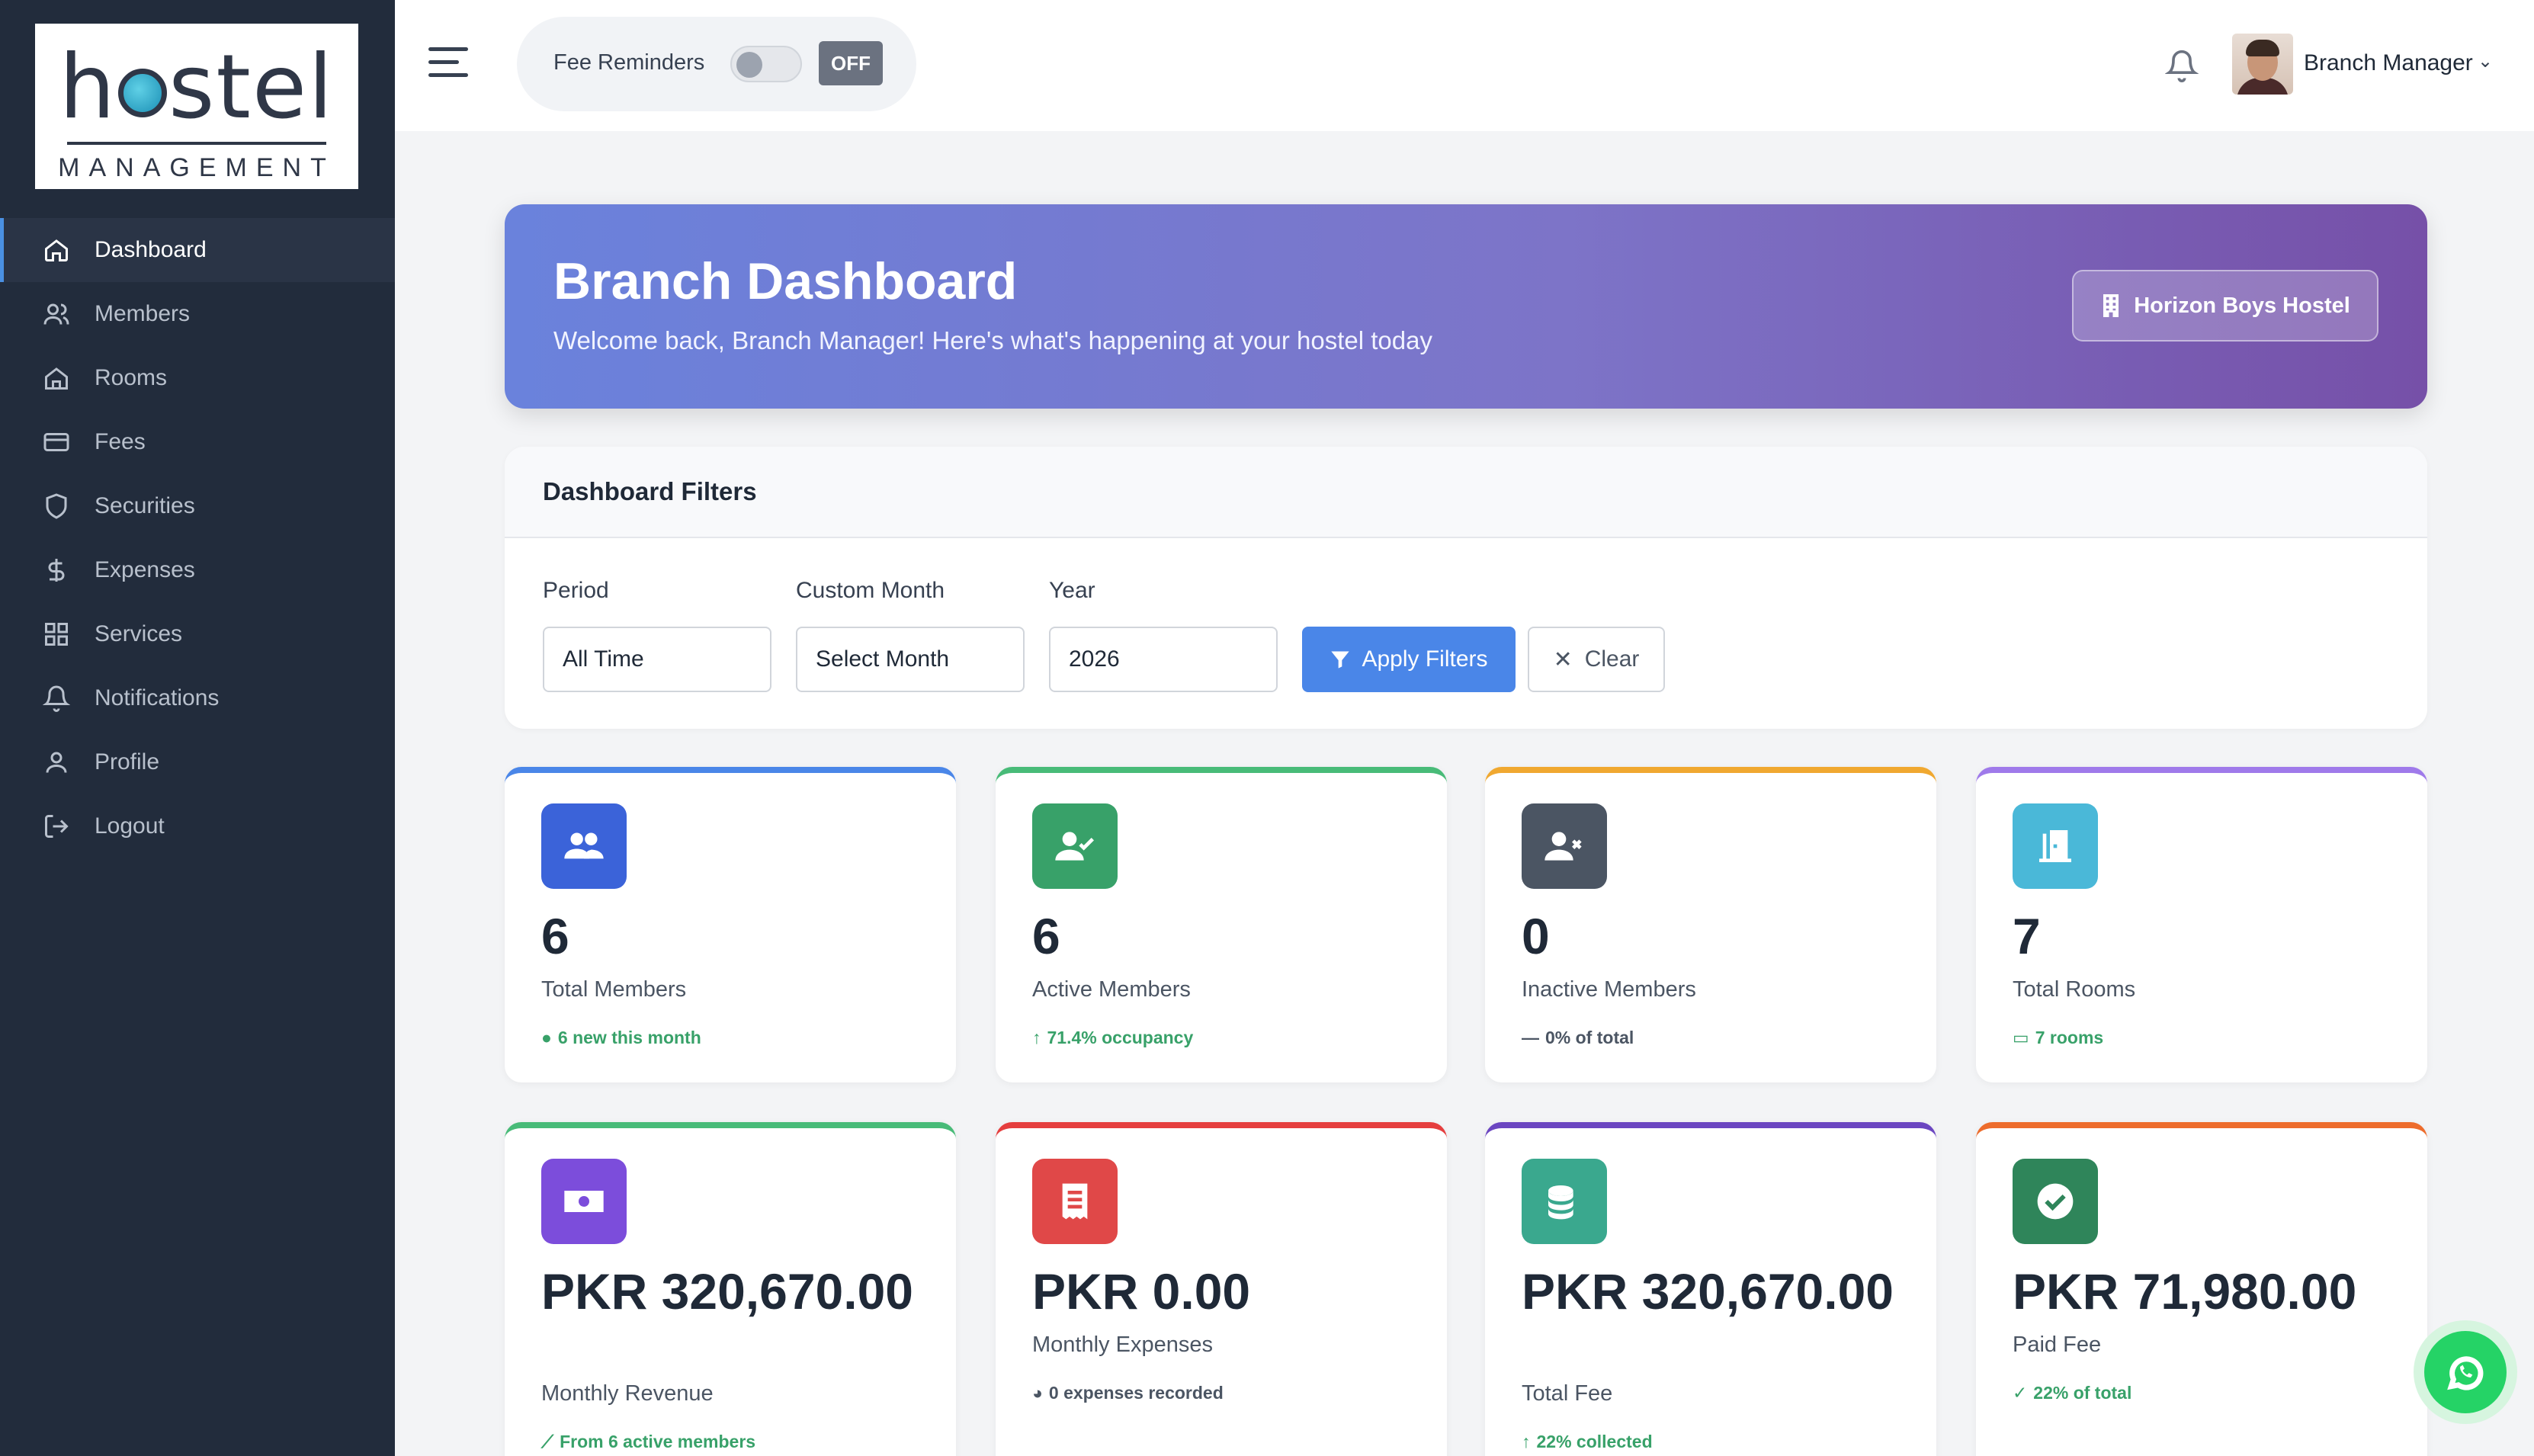 This screenshot has height=1456, width=2534. What do you see at coordinates (1141, 1291) in the screenshot?
I see `stat-value: PKR 0.00` at bounding box center [1141, 1291].